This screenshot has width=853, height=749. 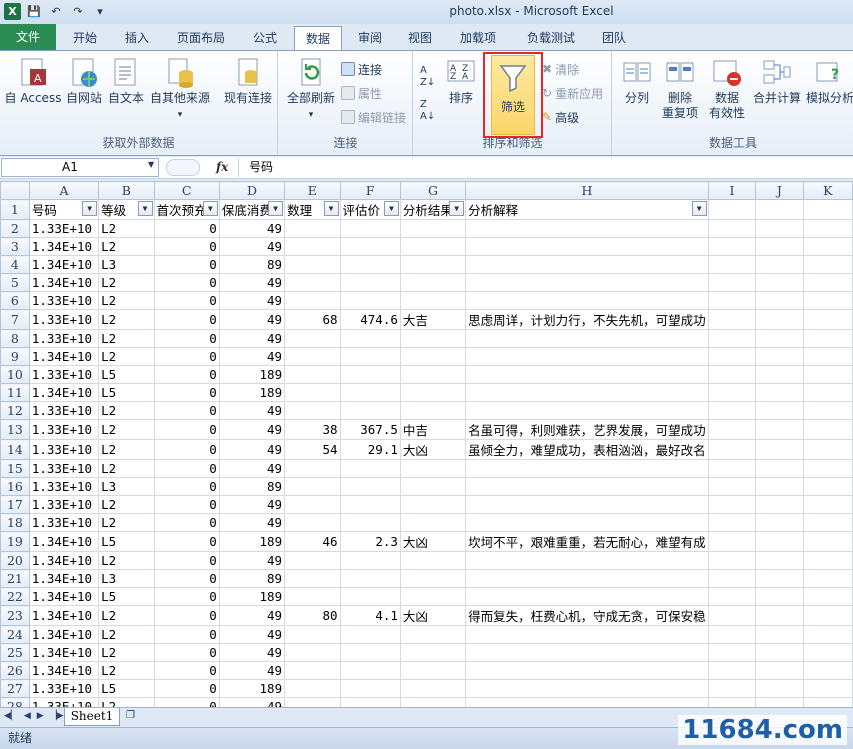 What do you see at coordinates (15, 319) in the screenshot?
I see `row-header: 7` at bounding box center [15, 319].